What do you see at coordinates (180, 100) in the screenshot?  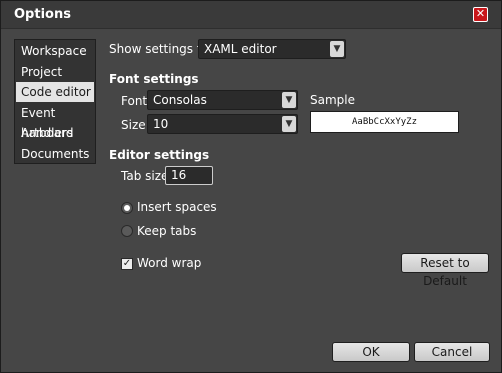 I see `font-value: Consolas` at bounding box center [180, 100].